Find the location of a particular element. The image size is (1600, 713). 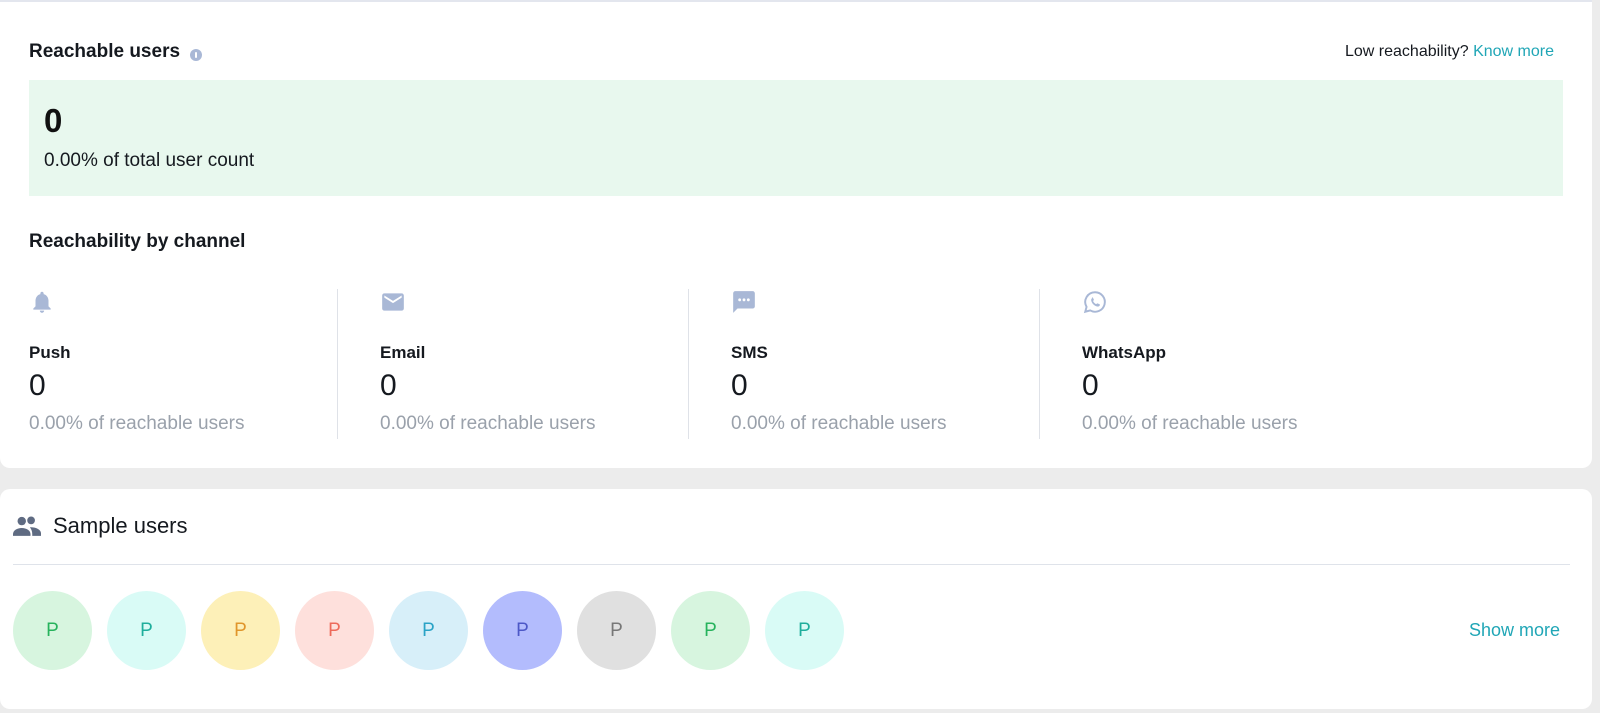

channel-name: WhatsApp is located at coordinates (1124, 352).